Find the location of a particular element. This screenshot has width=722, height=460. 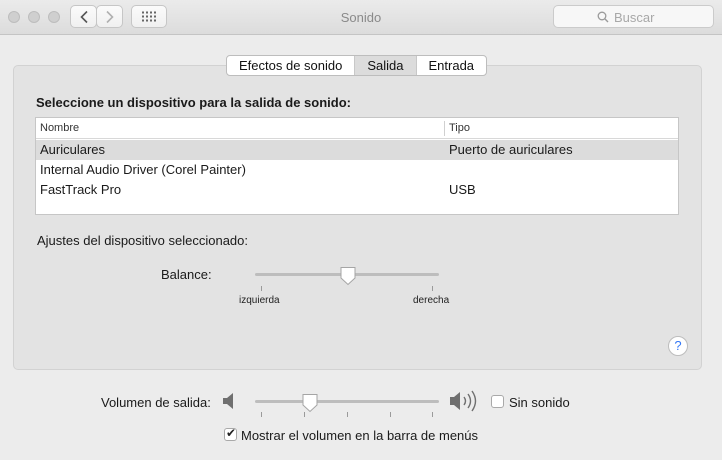

tab-bar: Efectos de sonido Salida Entrada is located at coordinates (357, 65).